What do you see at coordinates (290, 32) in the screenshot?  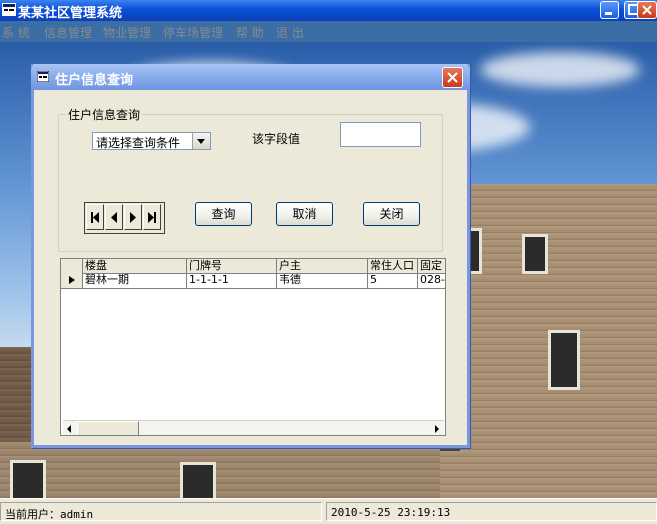 I see `menu-exit: 退 出` at bounding box center [290, 32].